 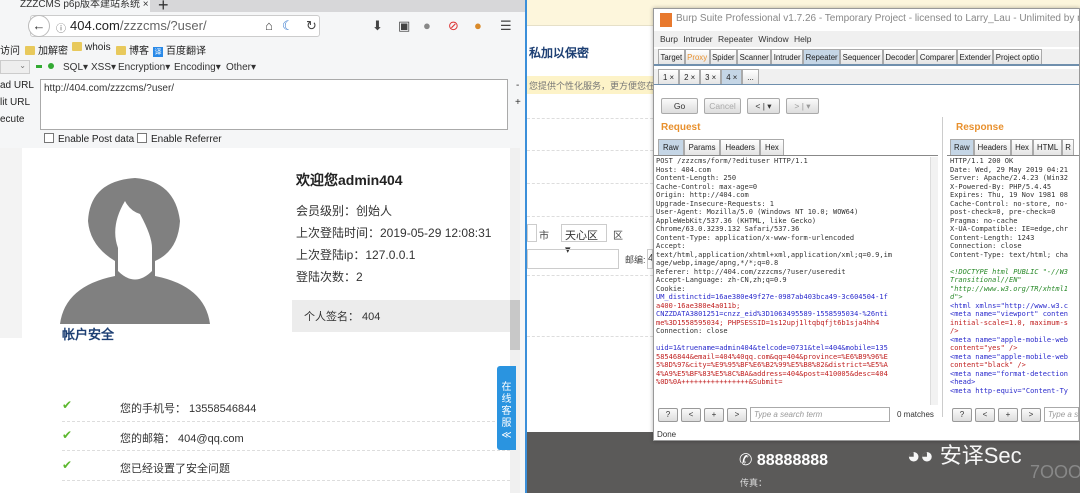 What do you see at coordinates (349, 180) in the screenshot?
I see `welcome-heading: 欢迎您admin404` at bounding box center [349, 180].